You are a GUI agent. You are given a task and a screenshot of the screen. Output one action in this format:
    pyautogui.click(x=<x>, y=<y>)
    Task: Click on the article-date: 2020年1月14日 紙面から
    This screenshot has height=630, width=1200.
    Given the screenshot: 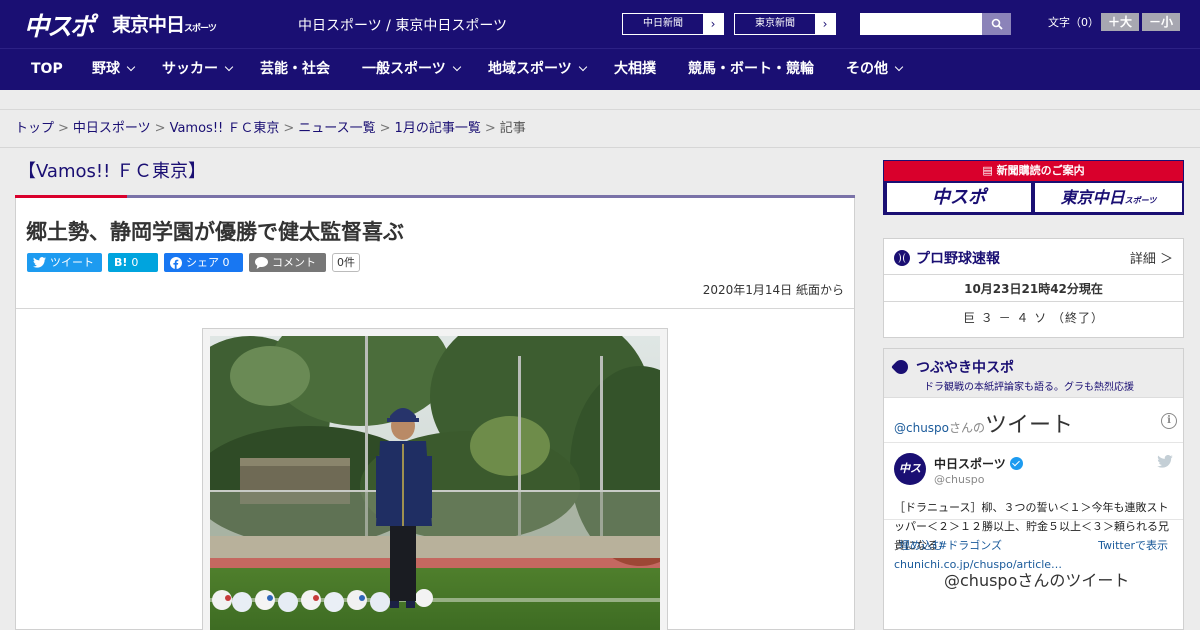 What is the action you would take?
    pyautogui.click(x=773, y=290)
    